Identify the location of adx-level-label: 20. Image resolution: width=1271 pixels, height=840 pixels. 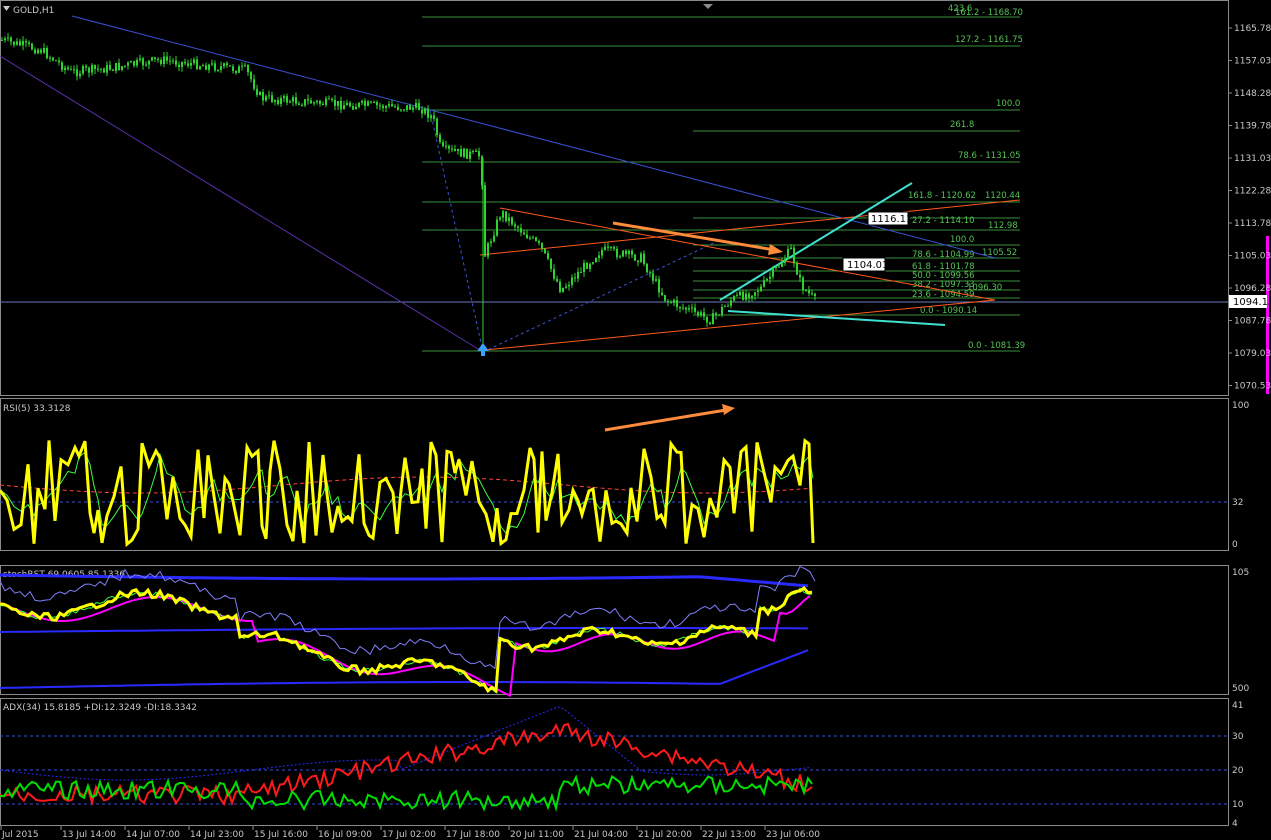
(1238, 771).